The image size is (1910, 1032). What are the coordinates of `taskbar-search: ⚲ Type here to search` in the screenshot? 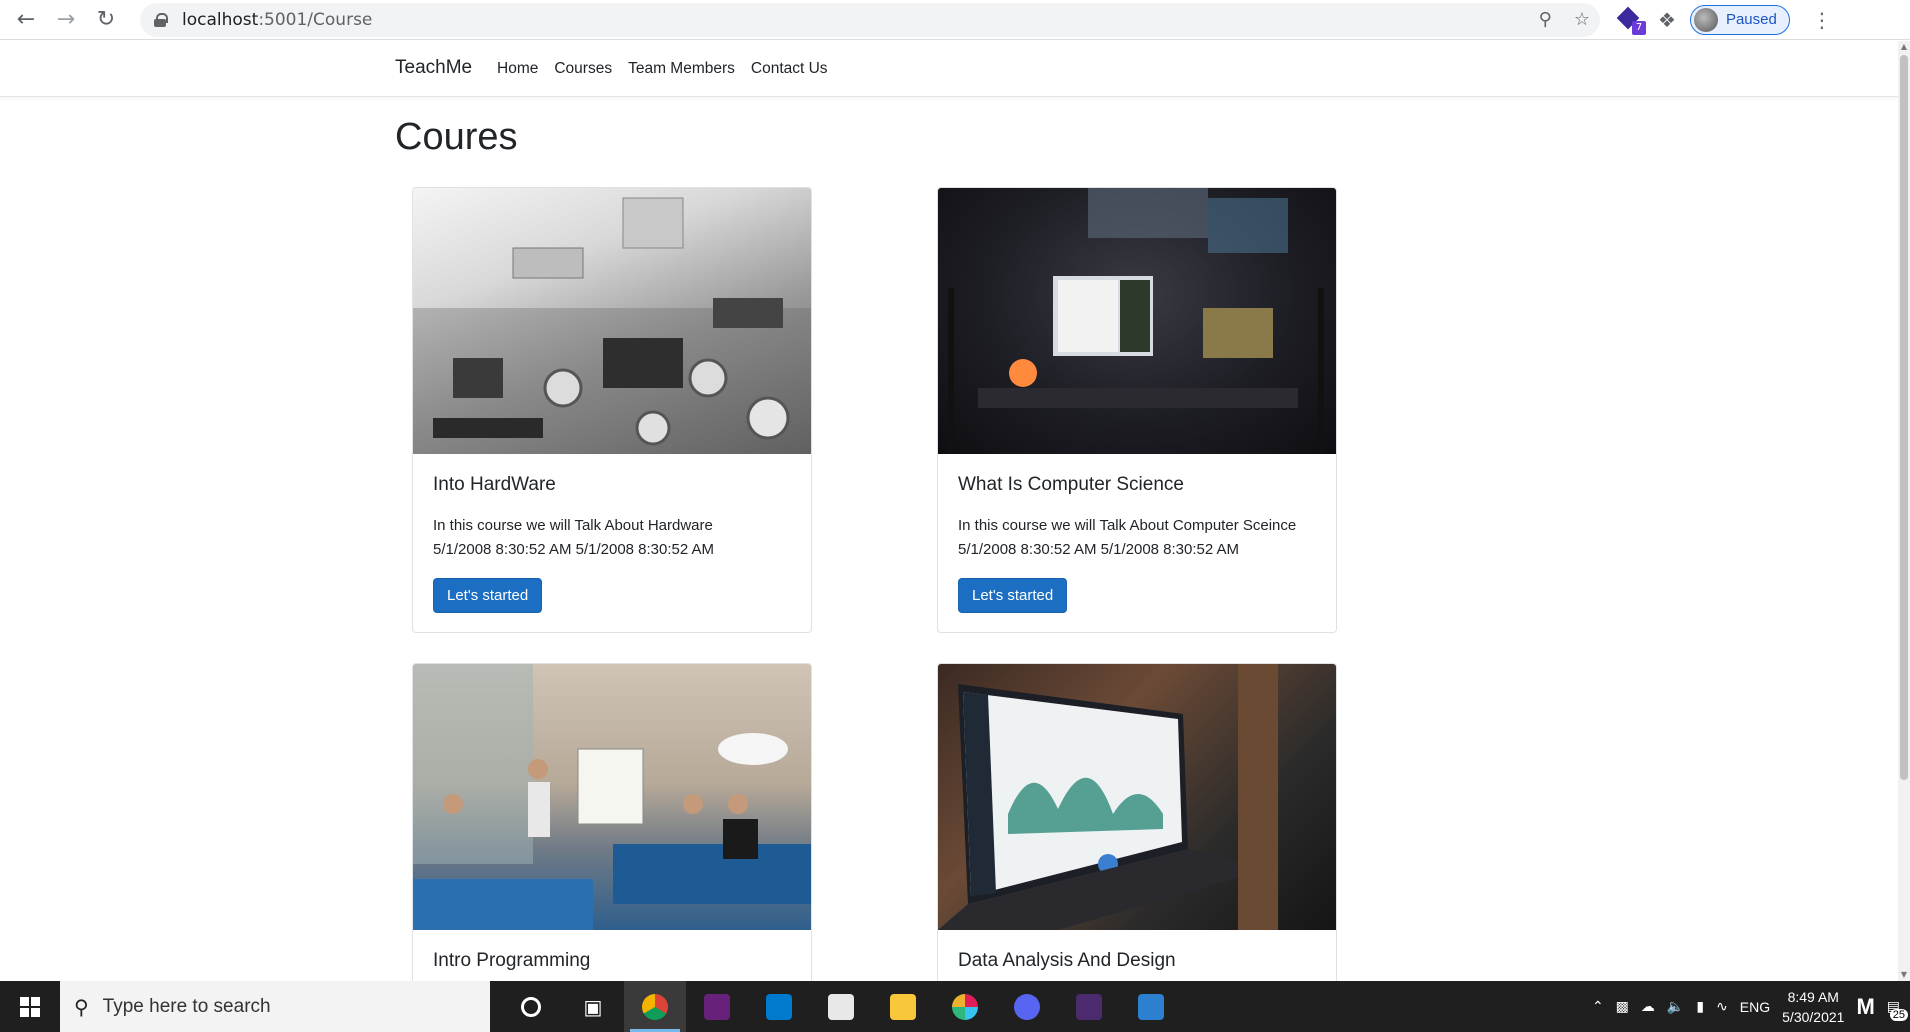 It's located at (275, 1006).